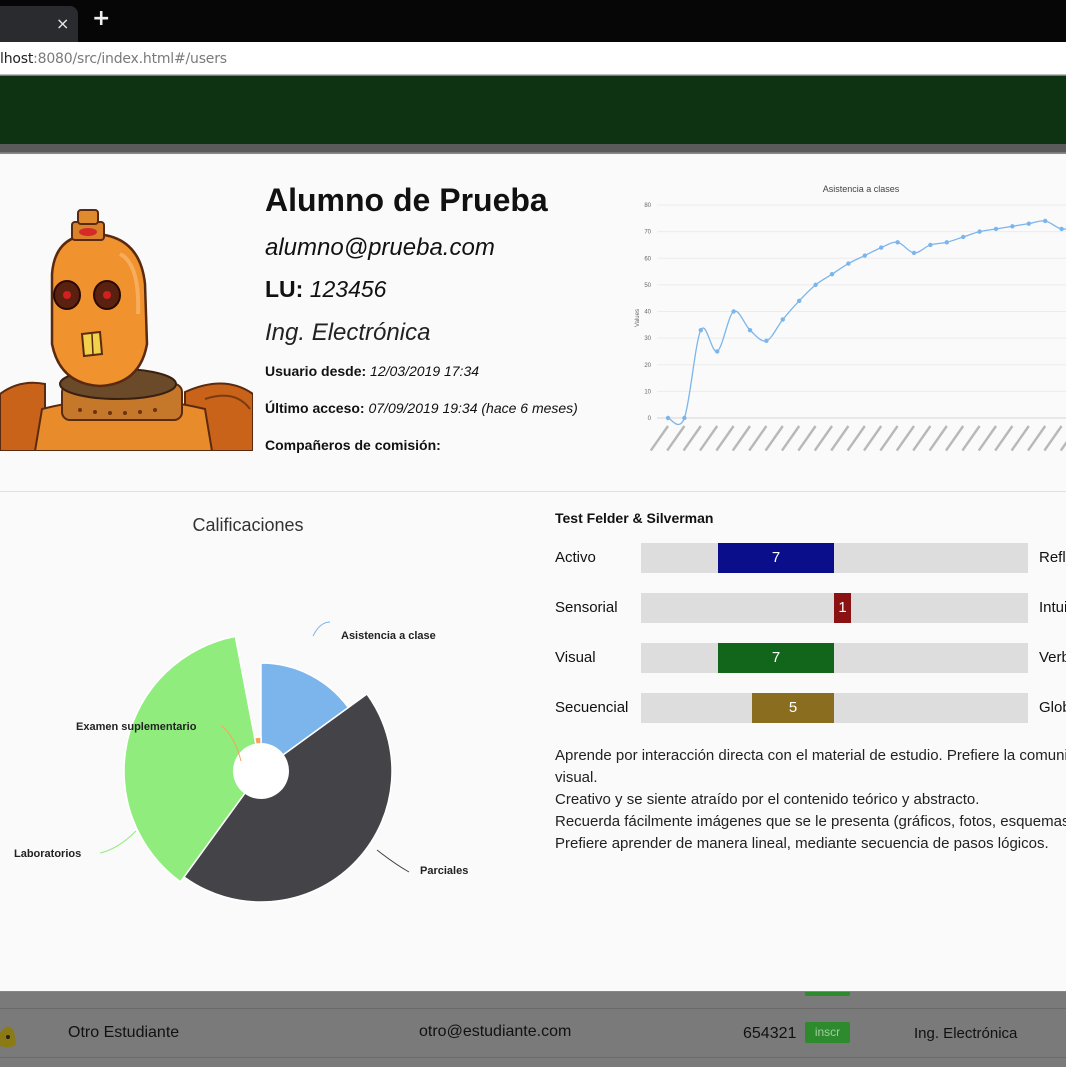 The height and width of the screenshot is (1067, 1066). I want to click on browser-tab: ×, so click(39, 24).